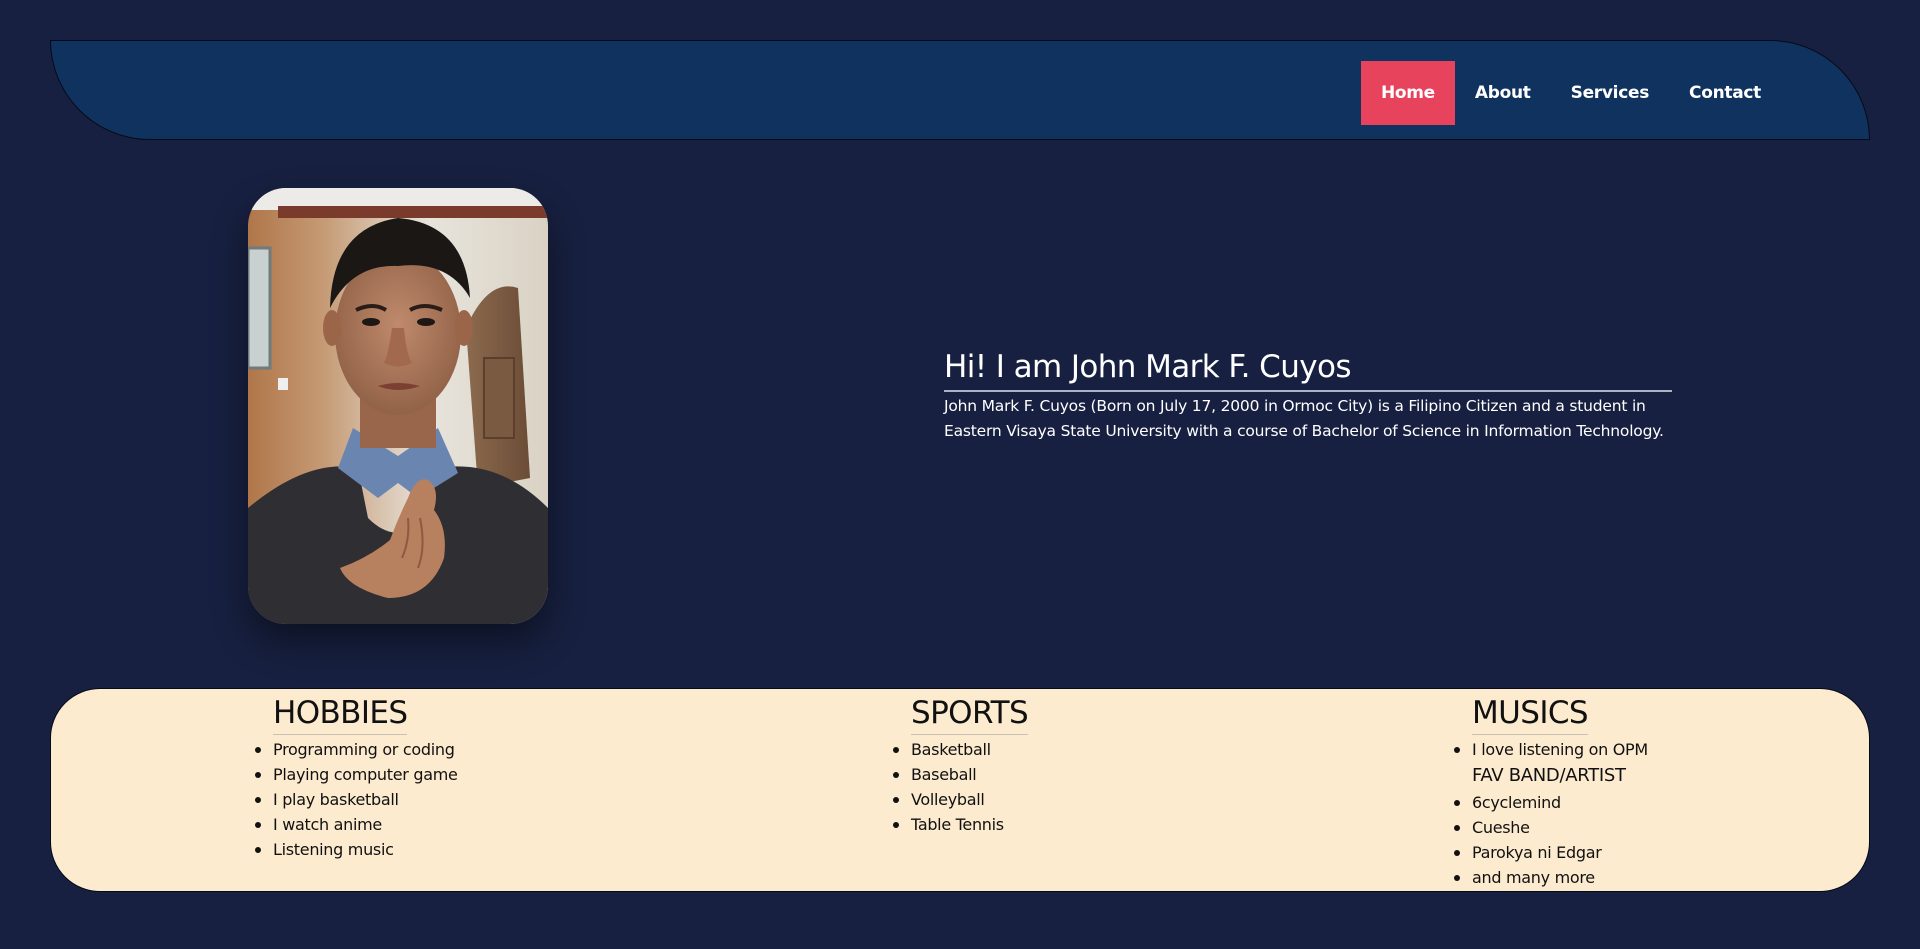 The width and height of the screenshot is (1920, 949). I want to click on nav-about-link: About, so click(1503, 93).